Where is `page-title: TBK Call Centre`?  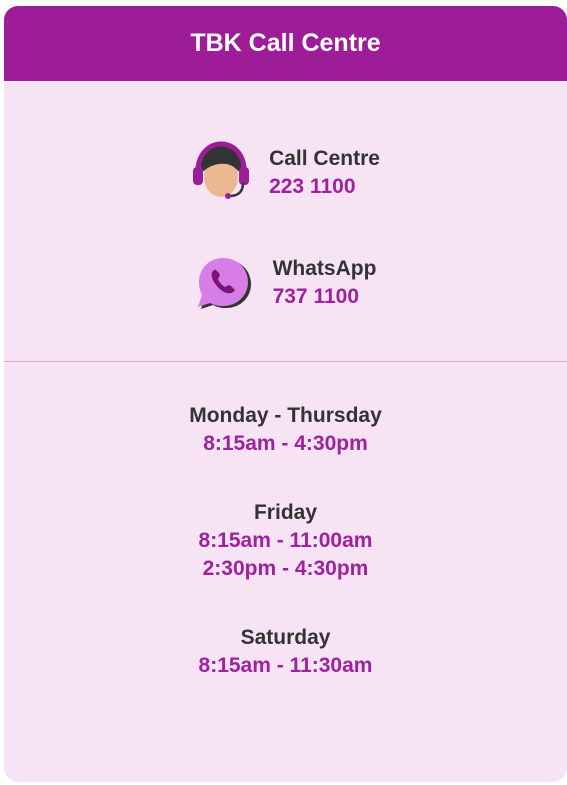 page-title: TBK Call Centre is located at coordinates (285, 43).